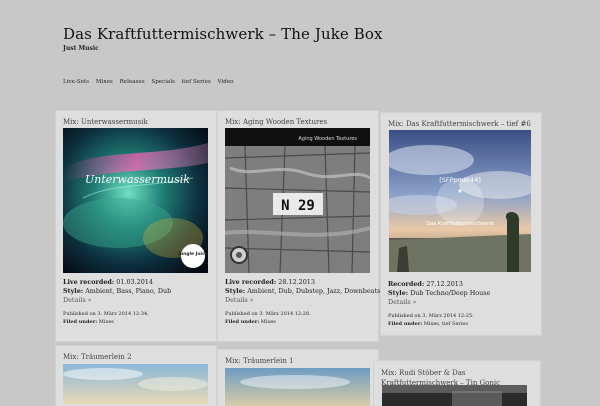 This screenshot has height=406, width=600. What do you see at coordinates (226, 82) in the screenshot?
I see `nav-item-video: Video` at bounding box center [226, 82].